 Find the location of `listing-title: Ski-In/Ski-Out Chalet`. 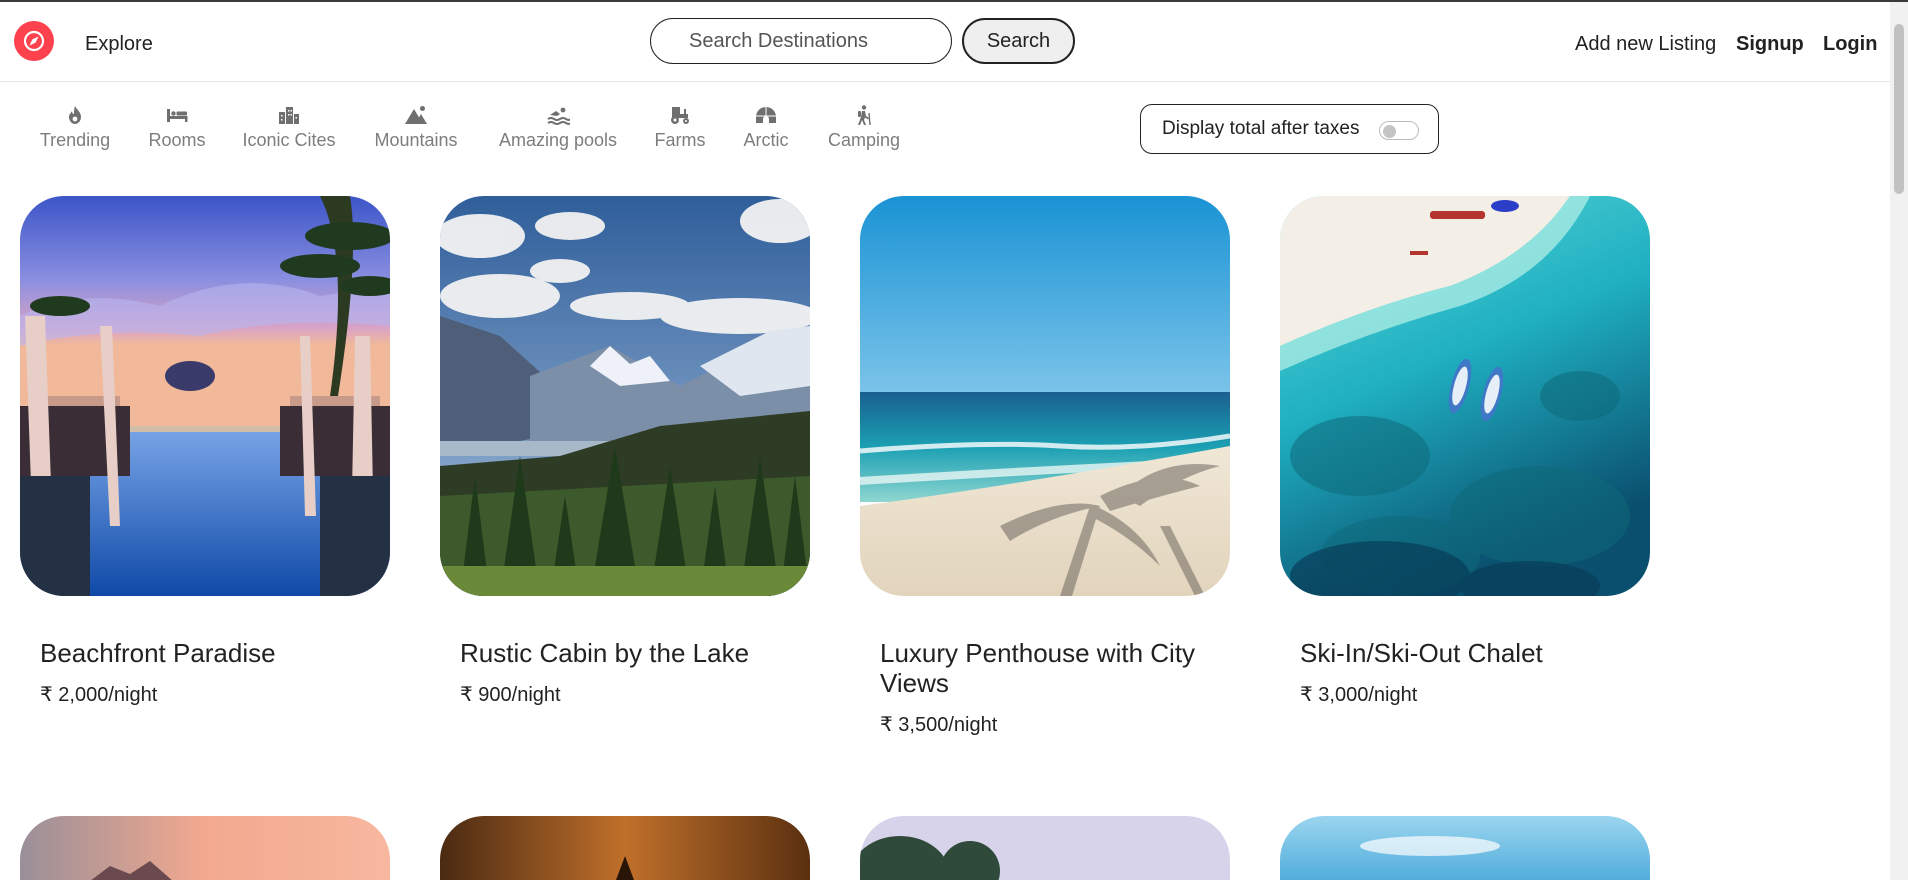

listing-title: Ski-In/Ski-Out Chalet is located at coordinates (1421, 653).